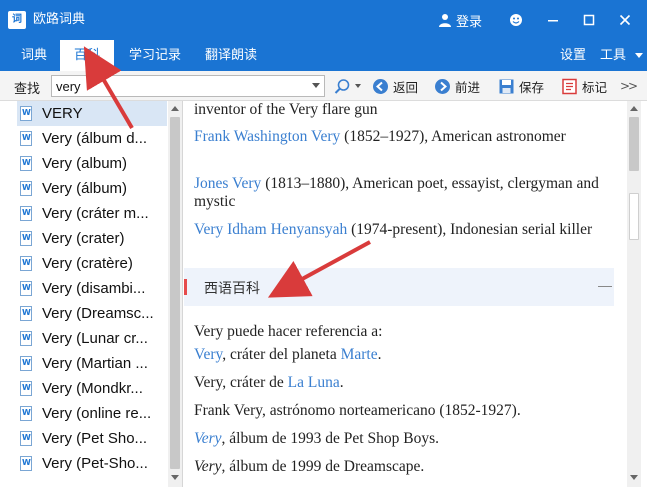 The width and height of the screenshot is (647, 487). Describe the element at coordinates (316, 85) in the screenshot. I see `search-history-dropdown-icon` at that location.